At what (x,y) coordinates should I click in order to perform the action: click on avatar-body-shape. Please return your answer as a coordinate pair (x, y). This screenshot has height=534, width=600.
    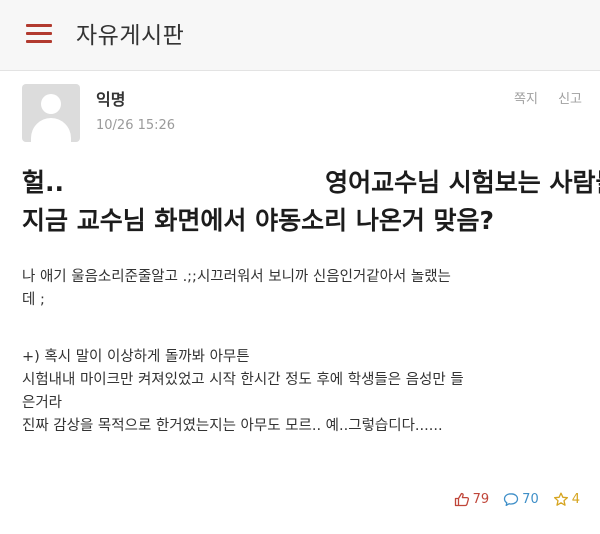
    Looking at the image, I should click on (51, 130).